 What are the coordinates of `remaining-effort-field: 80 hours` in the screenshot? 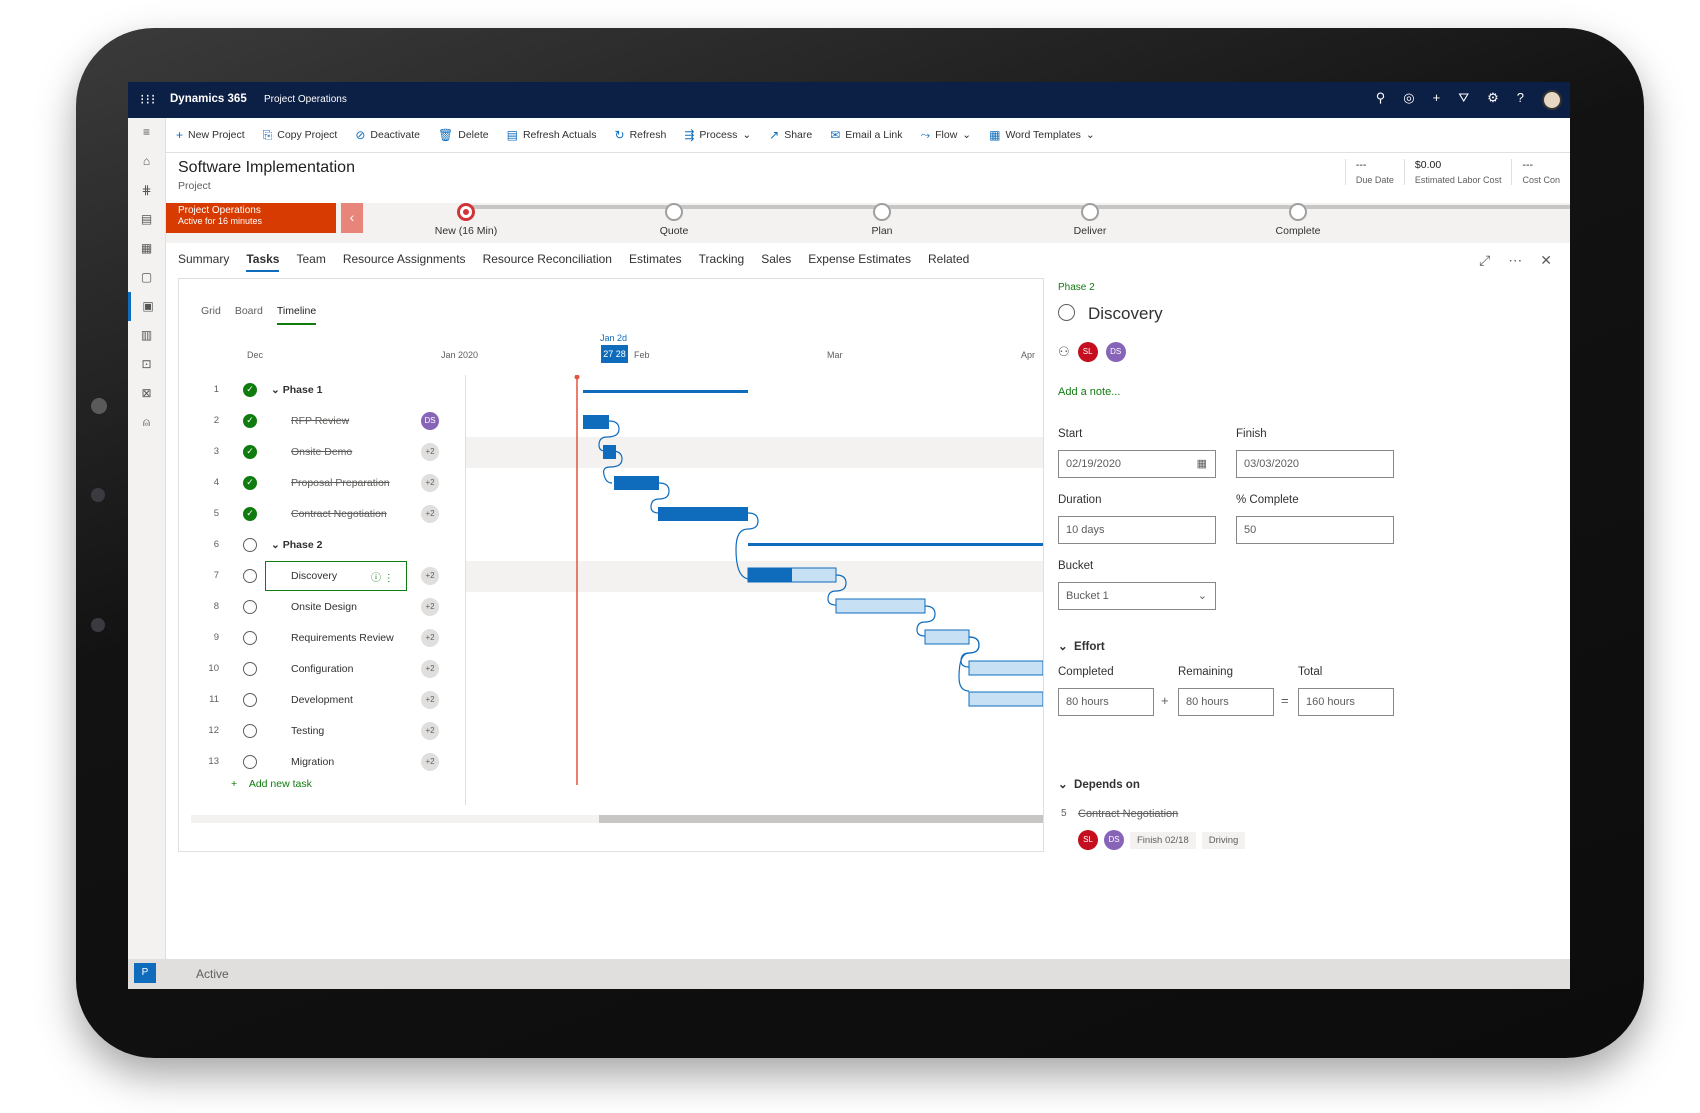 It's located at (1226, 702).